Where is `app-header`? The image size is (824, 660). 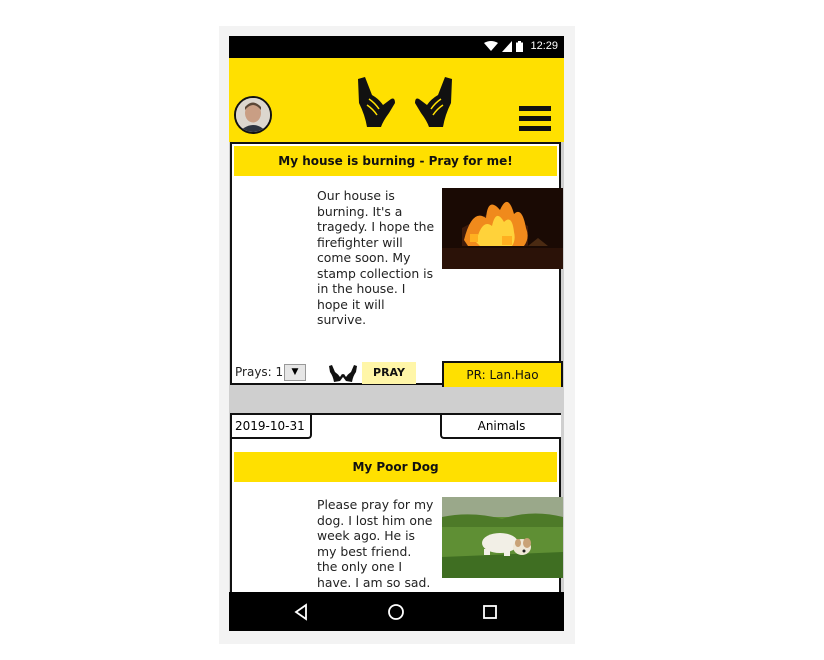
app-header is located at coordinates (396, 100).